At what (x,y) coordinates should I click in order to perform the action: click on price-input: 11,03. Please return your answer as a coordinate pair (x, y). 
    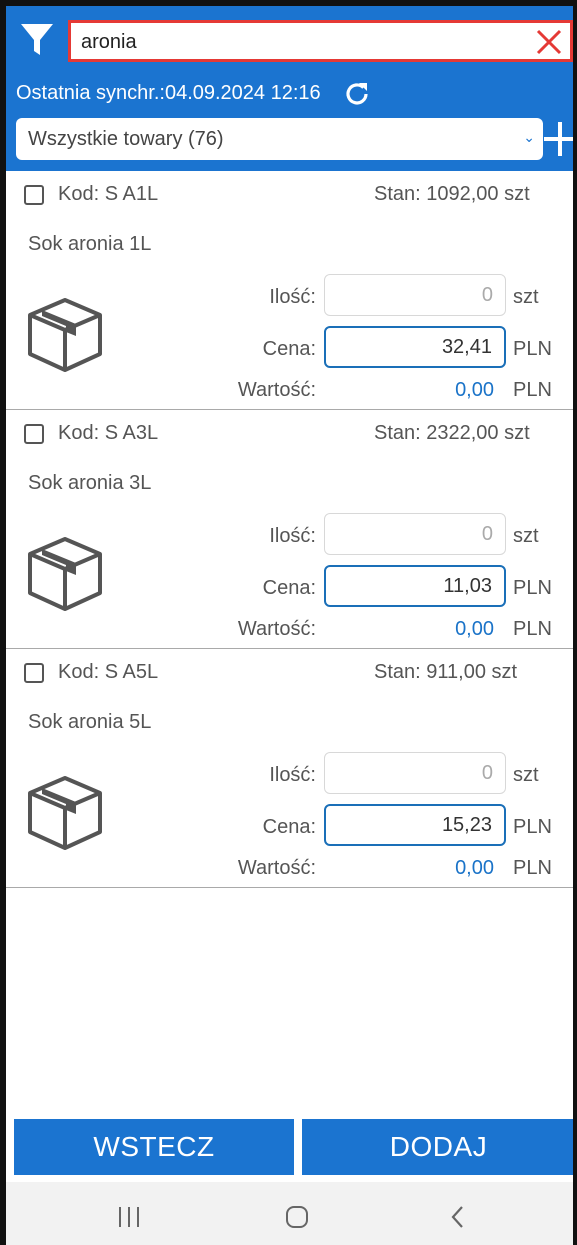
    Looking at the image, I should click on (415, 586).